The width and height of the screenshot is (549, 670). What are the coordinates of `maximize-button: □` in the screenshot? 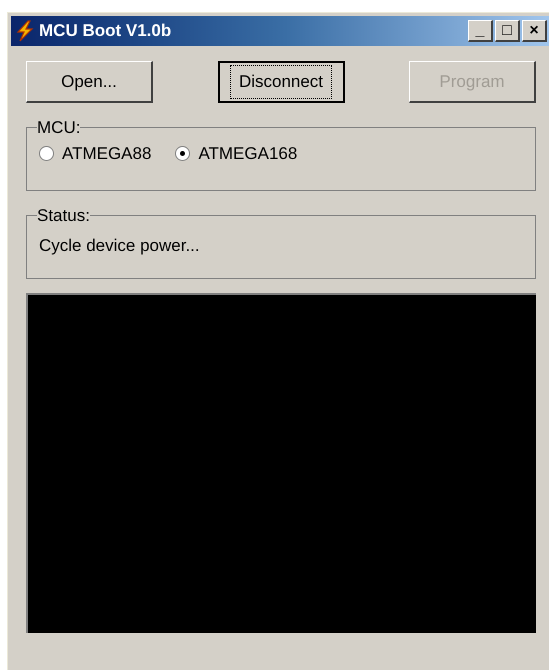 It's located at (507, 31).